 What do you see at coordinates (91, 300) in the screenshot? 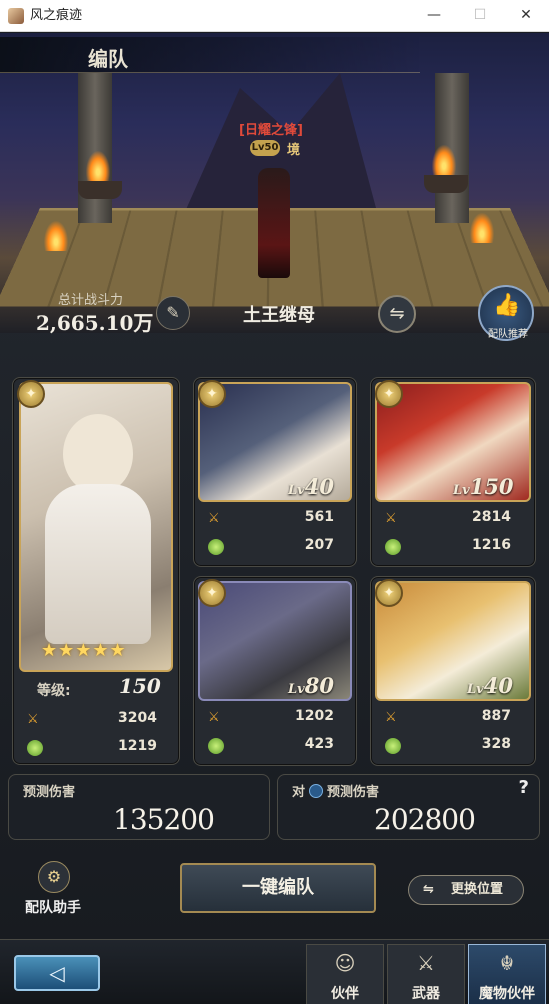
I see `total-power-label: 总计战斗力` at bounding box center [91, 300].